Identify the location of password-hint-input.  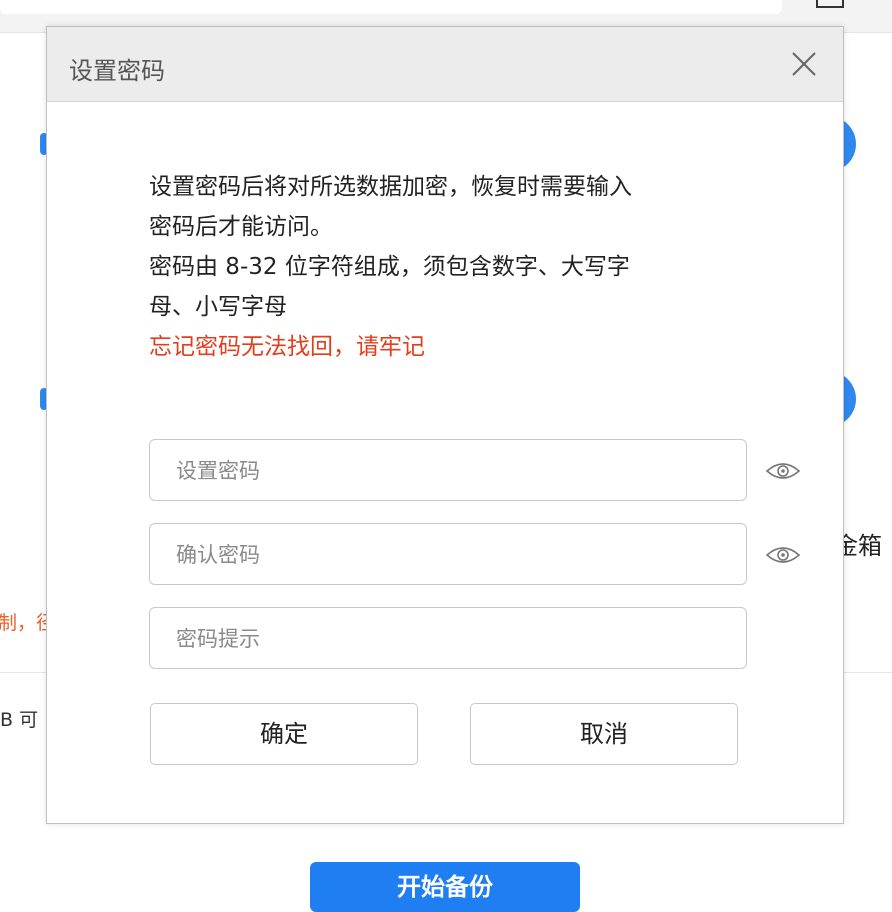
(451, 639).